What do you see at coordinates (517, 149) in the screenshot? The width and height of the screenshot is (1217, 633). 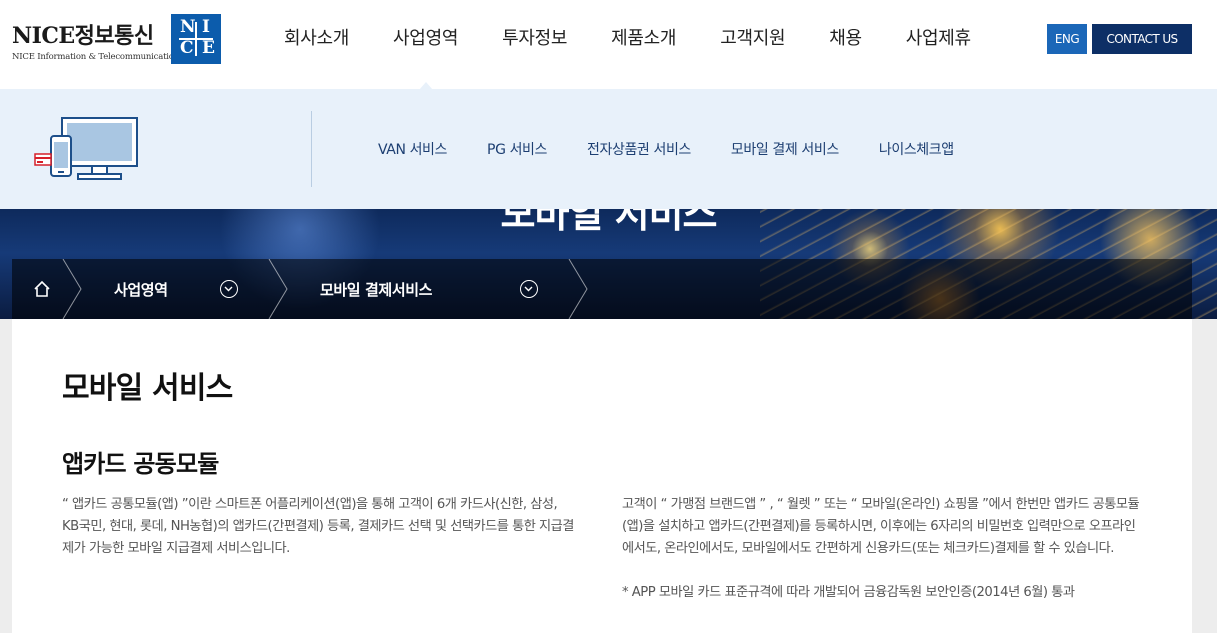 I see `submenu-item-pg: PG 서비스` at bounding box center [517, 149].